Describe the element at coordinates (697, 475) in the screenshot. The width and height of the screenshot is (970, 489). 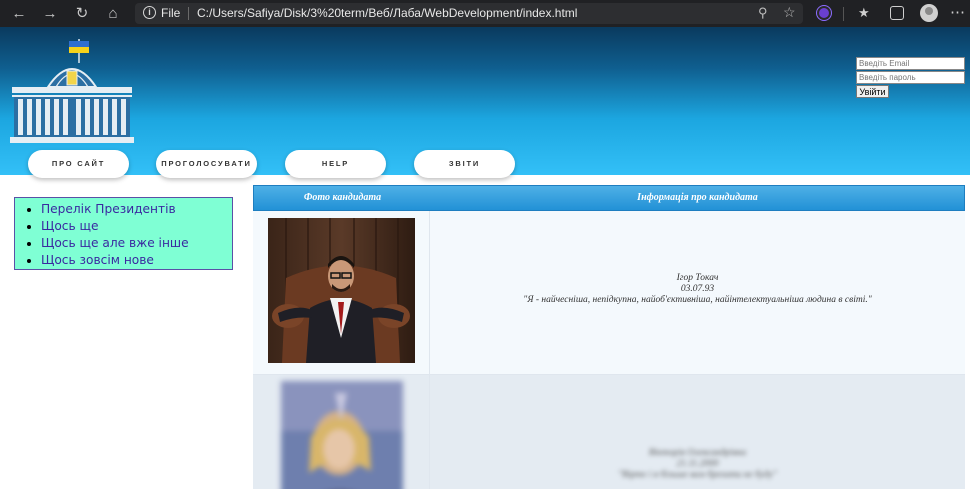
I see `candidate-quote: "Вірте і я більше вам брехати не буду"` at that location.